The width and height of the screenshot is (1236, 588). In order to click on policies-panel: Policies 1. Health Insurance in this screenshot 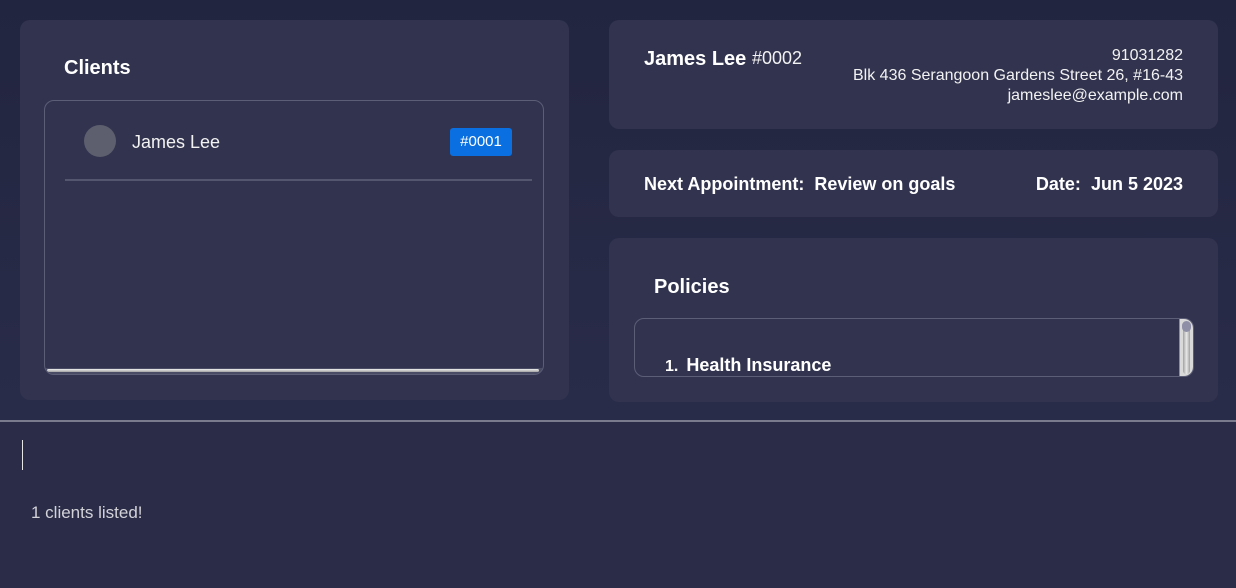, I will do `click(913, 320)`.